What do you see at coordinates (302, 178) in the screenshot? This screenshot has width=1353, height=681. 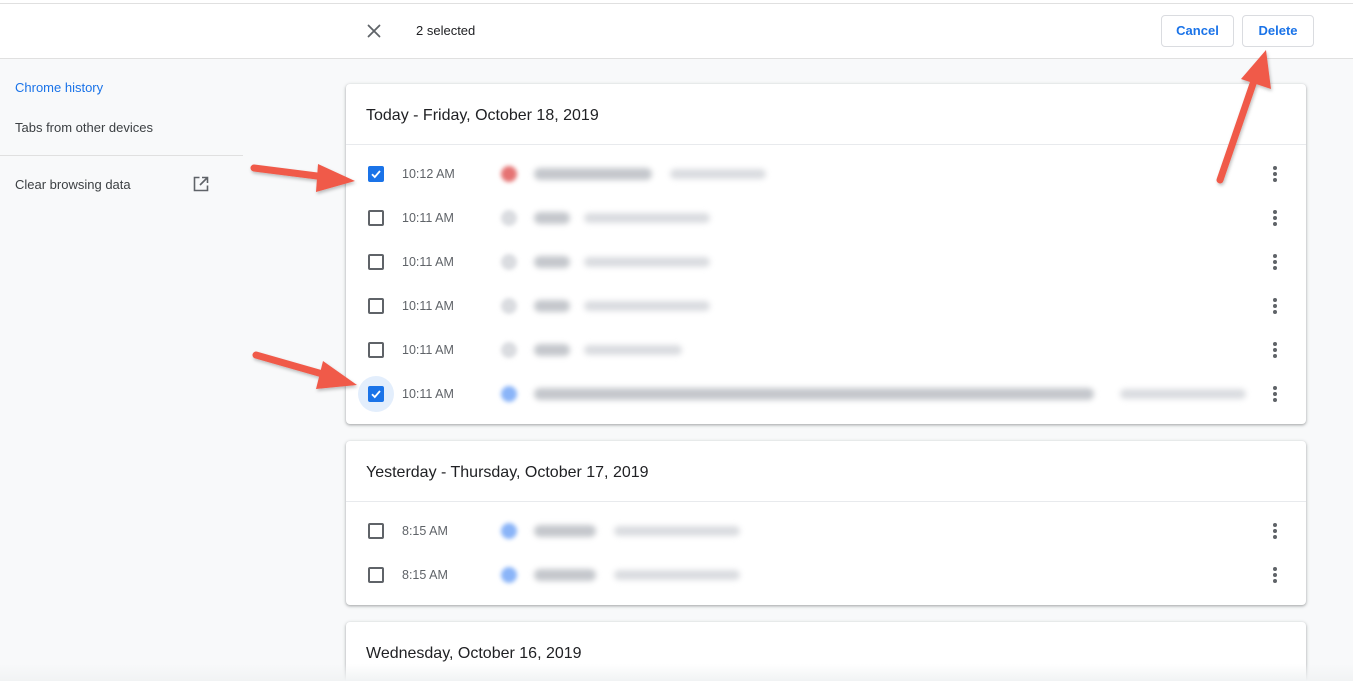 I see `arrow-to-first-checkbox` at bounding box center [302, 178].